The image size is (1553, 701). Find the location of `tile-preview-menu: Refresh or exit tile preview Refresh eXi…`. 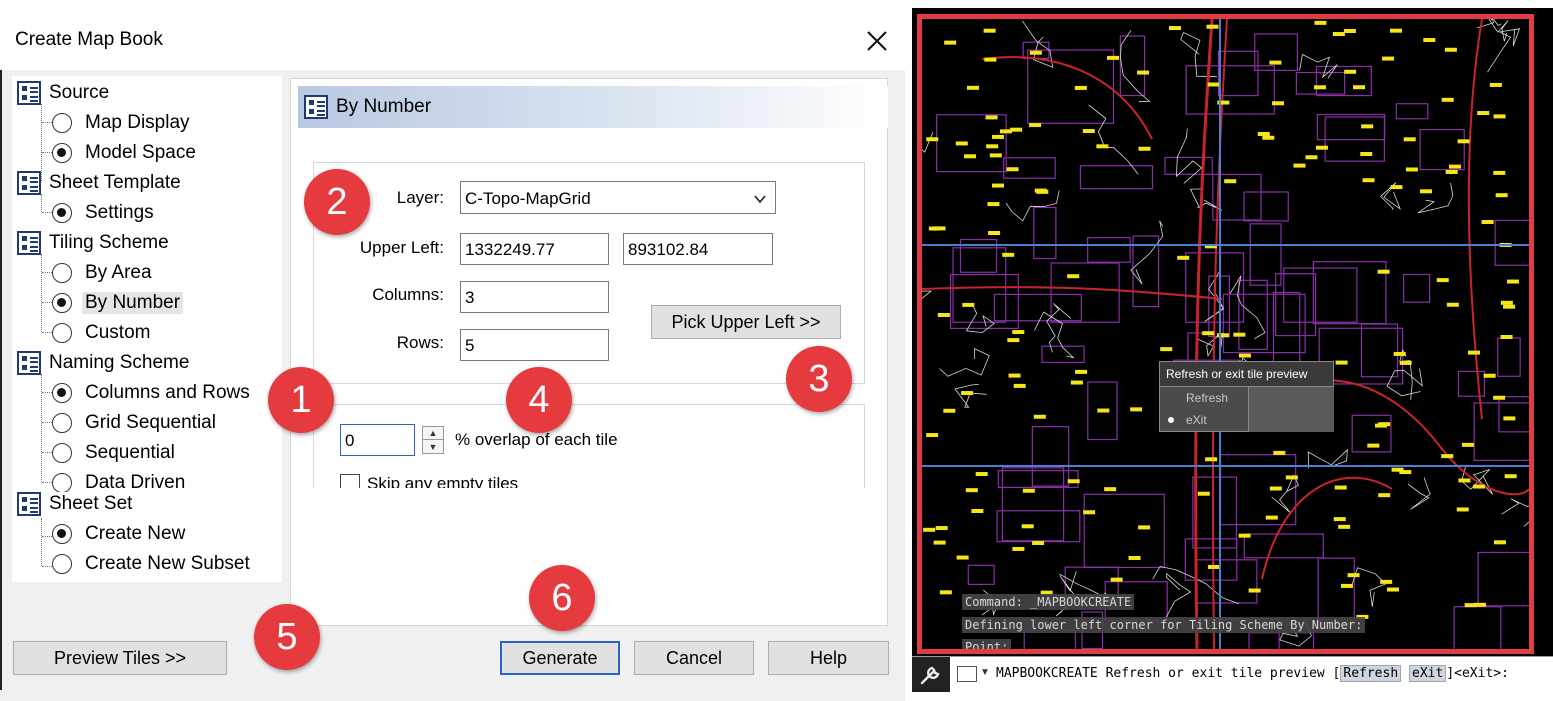

tile-preview-menu: Refresh or exit tile preview Refresh eXi… is located at coordinates (1246, 396).